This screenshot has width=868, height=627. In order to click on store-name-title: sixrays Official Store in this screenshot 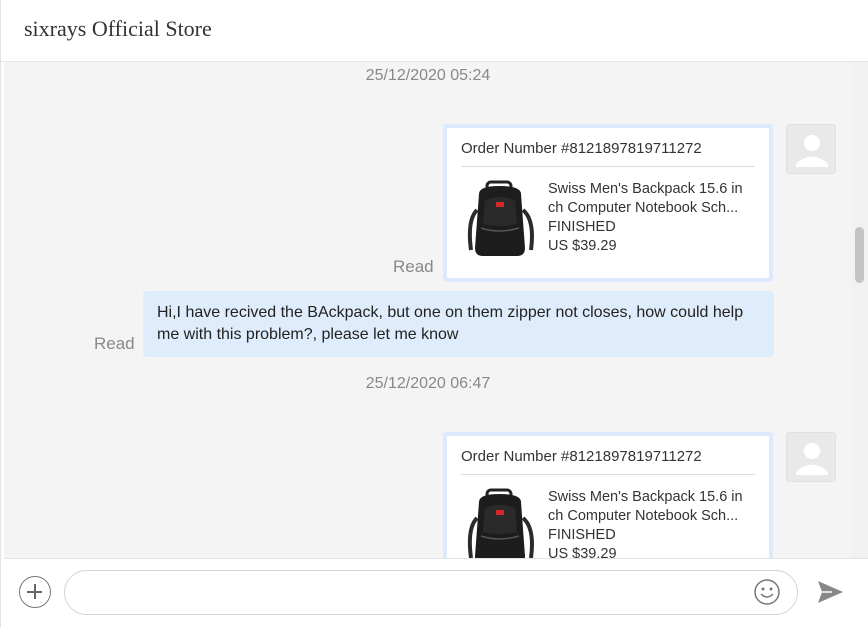, I will do `click(118, 28)`.